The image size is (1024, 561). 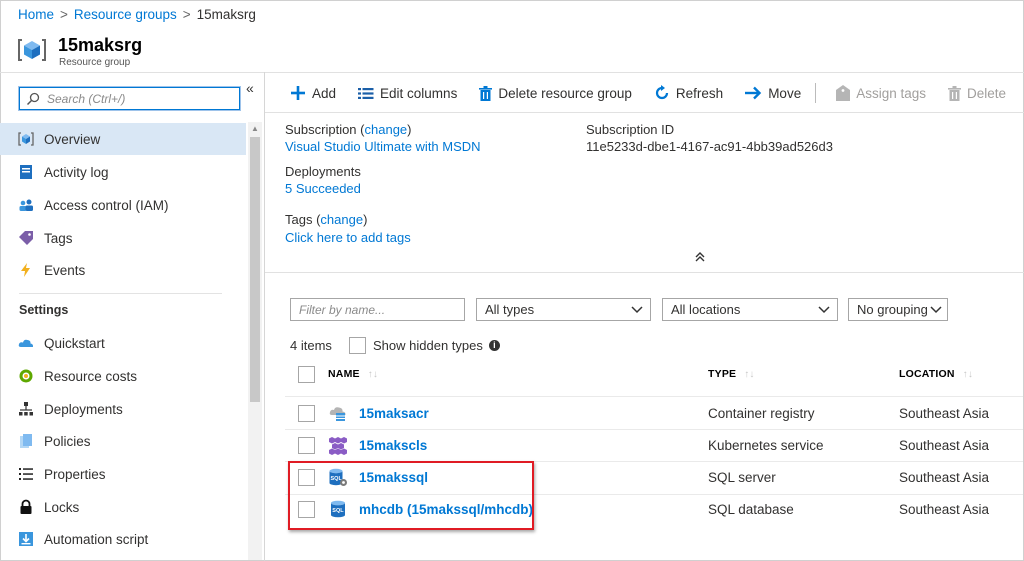 I want to click on sidebar-item-automation-script: Automation script, so click(x=123, y=539).